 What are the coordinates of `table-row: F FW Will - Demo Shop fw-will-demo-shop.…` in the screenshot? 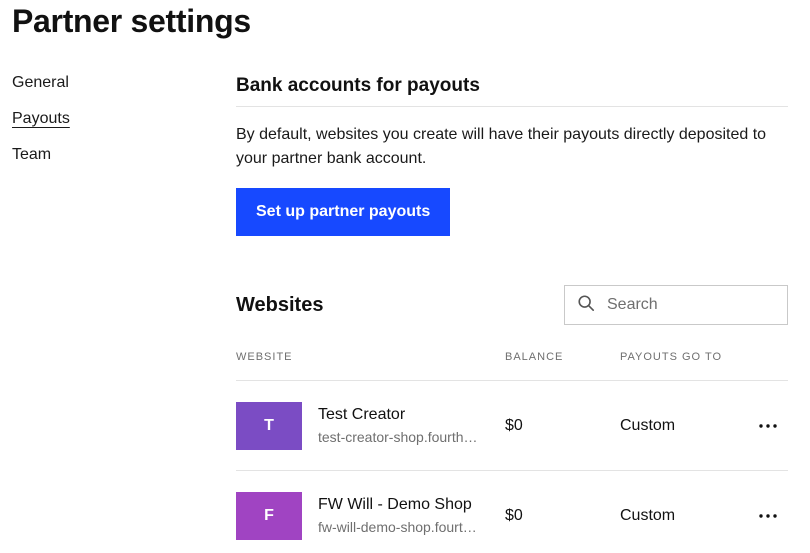 It's located at (512, 512).